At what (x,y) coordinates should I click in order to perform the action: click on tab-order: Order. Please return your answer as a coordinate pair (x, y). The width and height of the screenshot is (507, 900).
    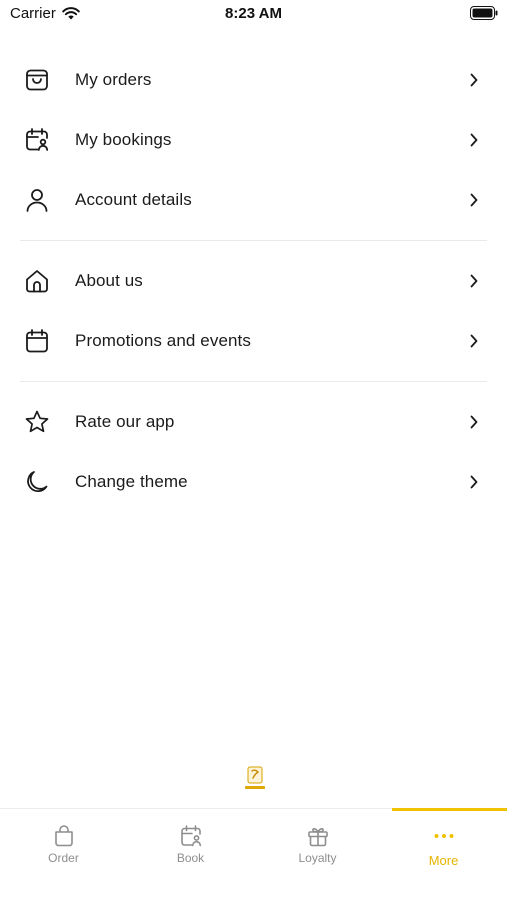
    Looking at the image, I should click on (63, 854).